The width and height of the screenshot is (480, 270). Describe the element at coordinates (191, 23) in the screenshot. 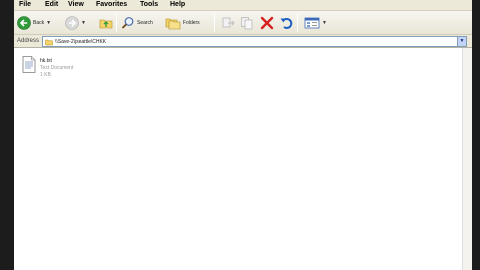

I see `folders-label: Folders` at that location.